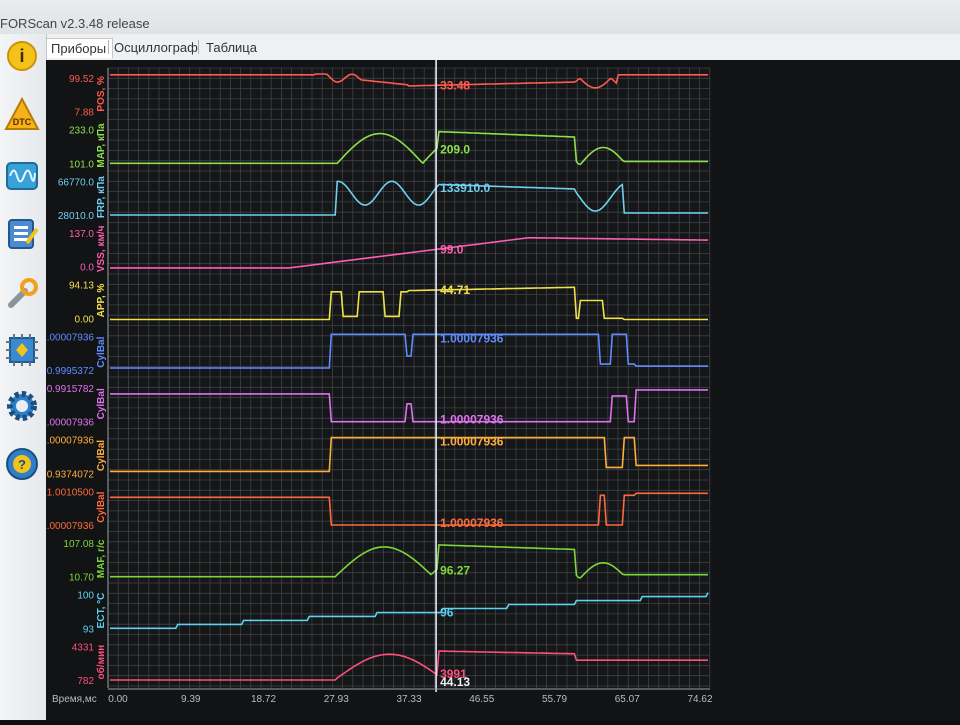  What do you see at coordinates (101, 248) in the screenshot?
I see `series-name-label: VSS, км/ч` at bounding box center [101, 248].